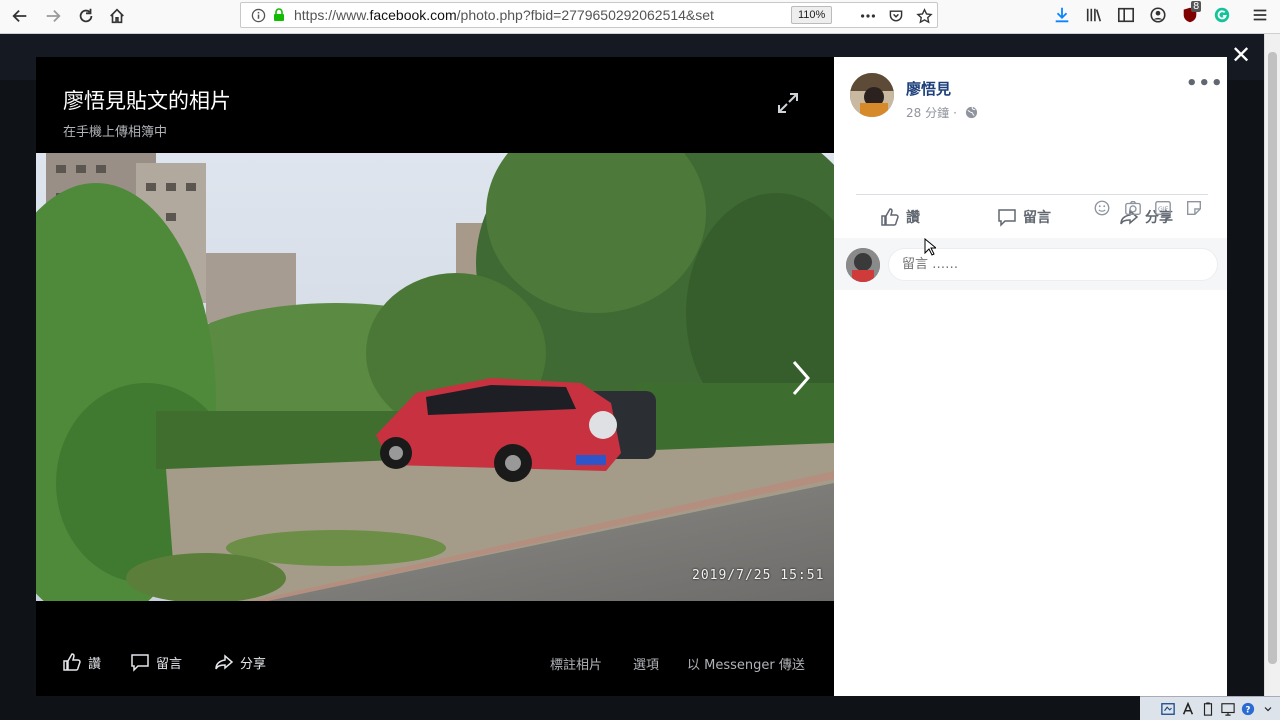 This screenshot has width=1280, height=720. Describe the element at coordinates (1196, 6) in the screenshot. I see `ublock-badge: 8` at that location.